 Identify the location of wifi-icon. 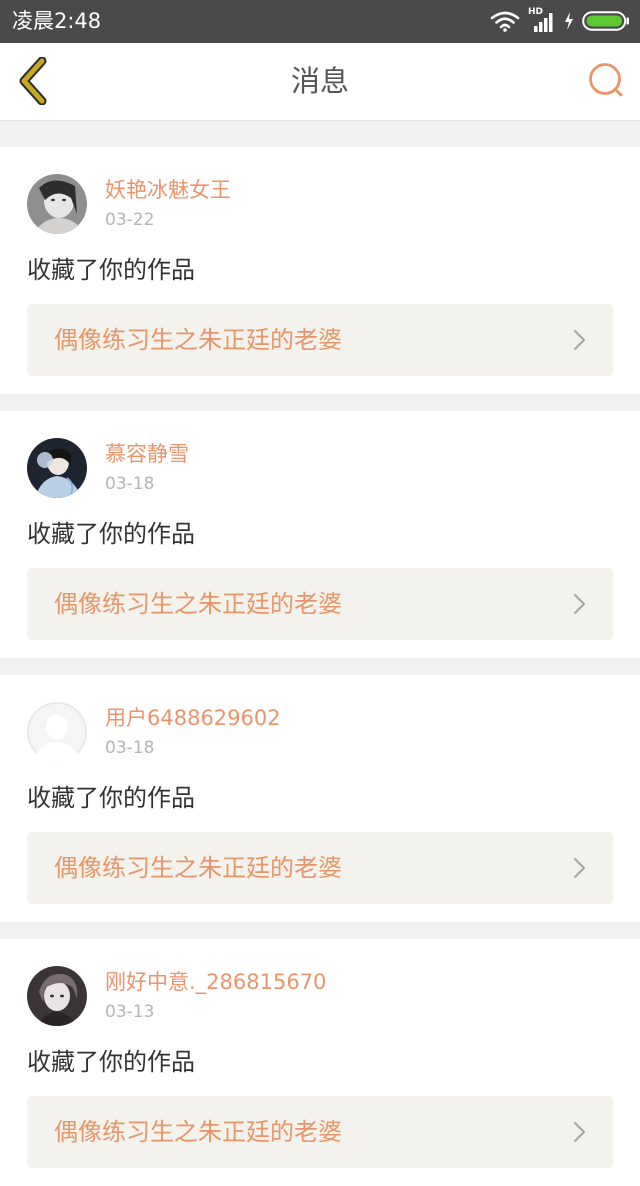
(505, 21).